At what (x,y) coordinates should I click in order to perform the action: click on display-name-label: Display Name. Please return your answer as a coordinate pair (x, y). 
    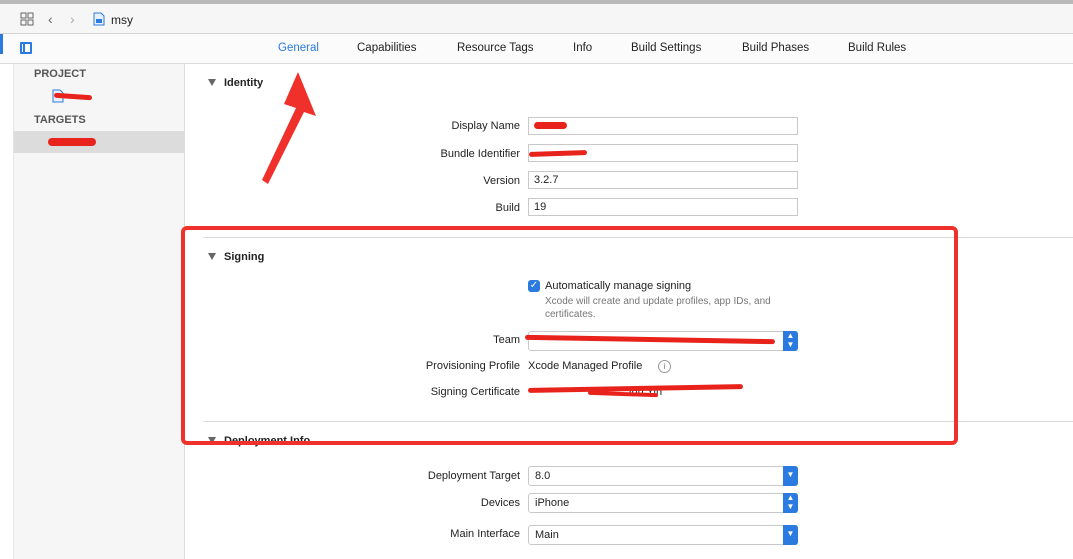
    Looking at the image, I should click on (485, 126).